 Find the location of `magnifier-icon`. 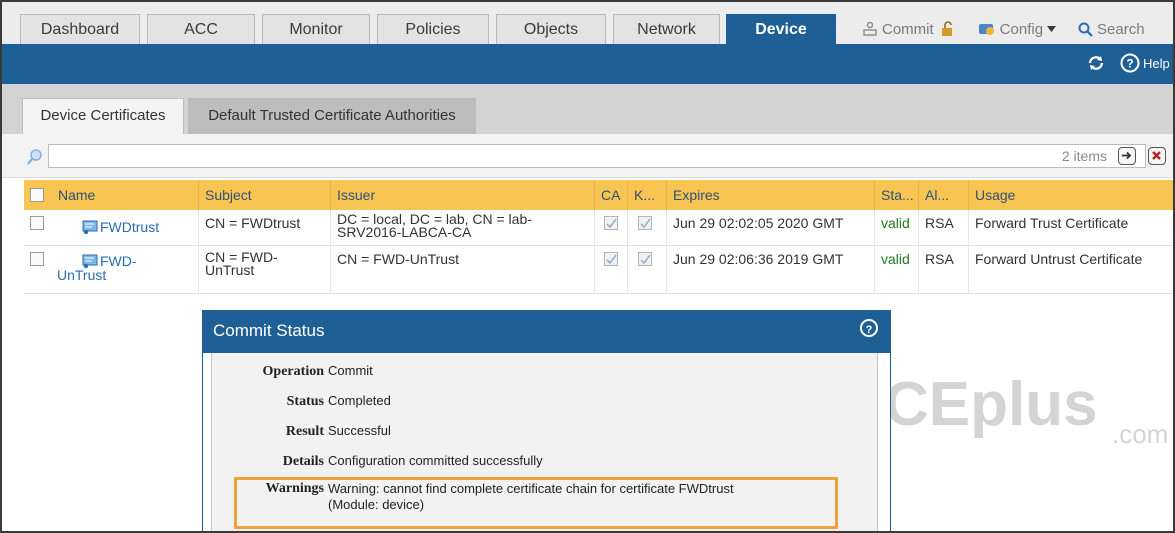

magnifier-icon is located at coordinates (34, 157).